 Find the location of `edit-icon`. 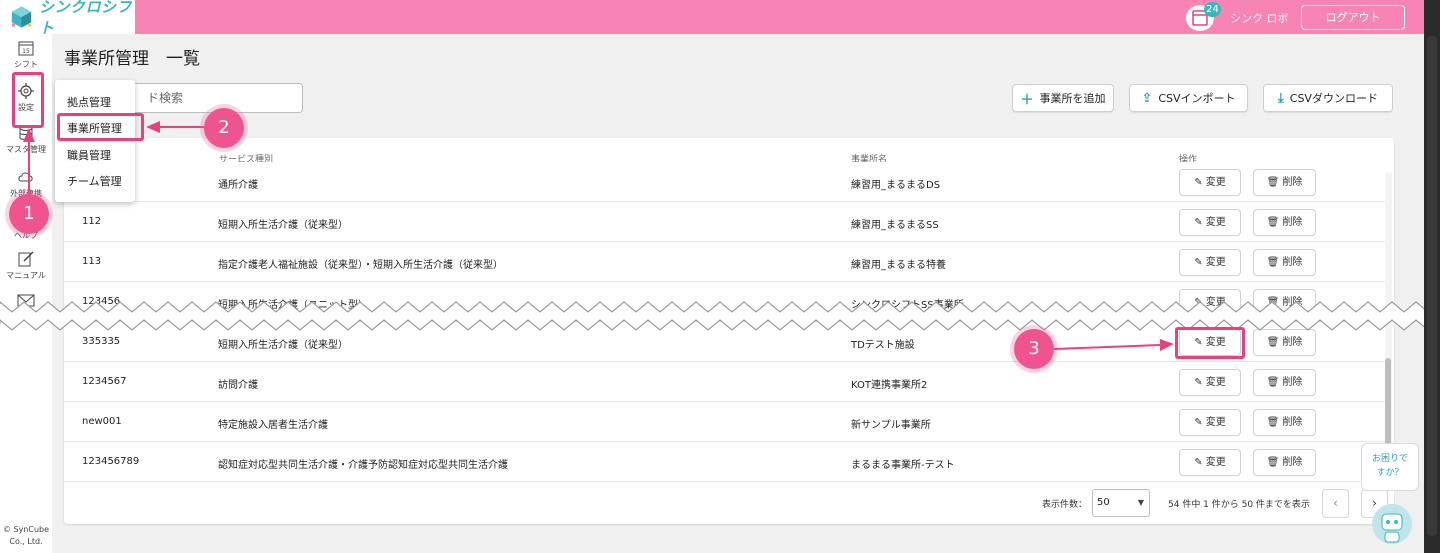

edit-icon is located at coordinates (26, 259).